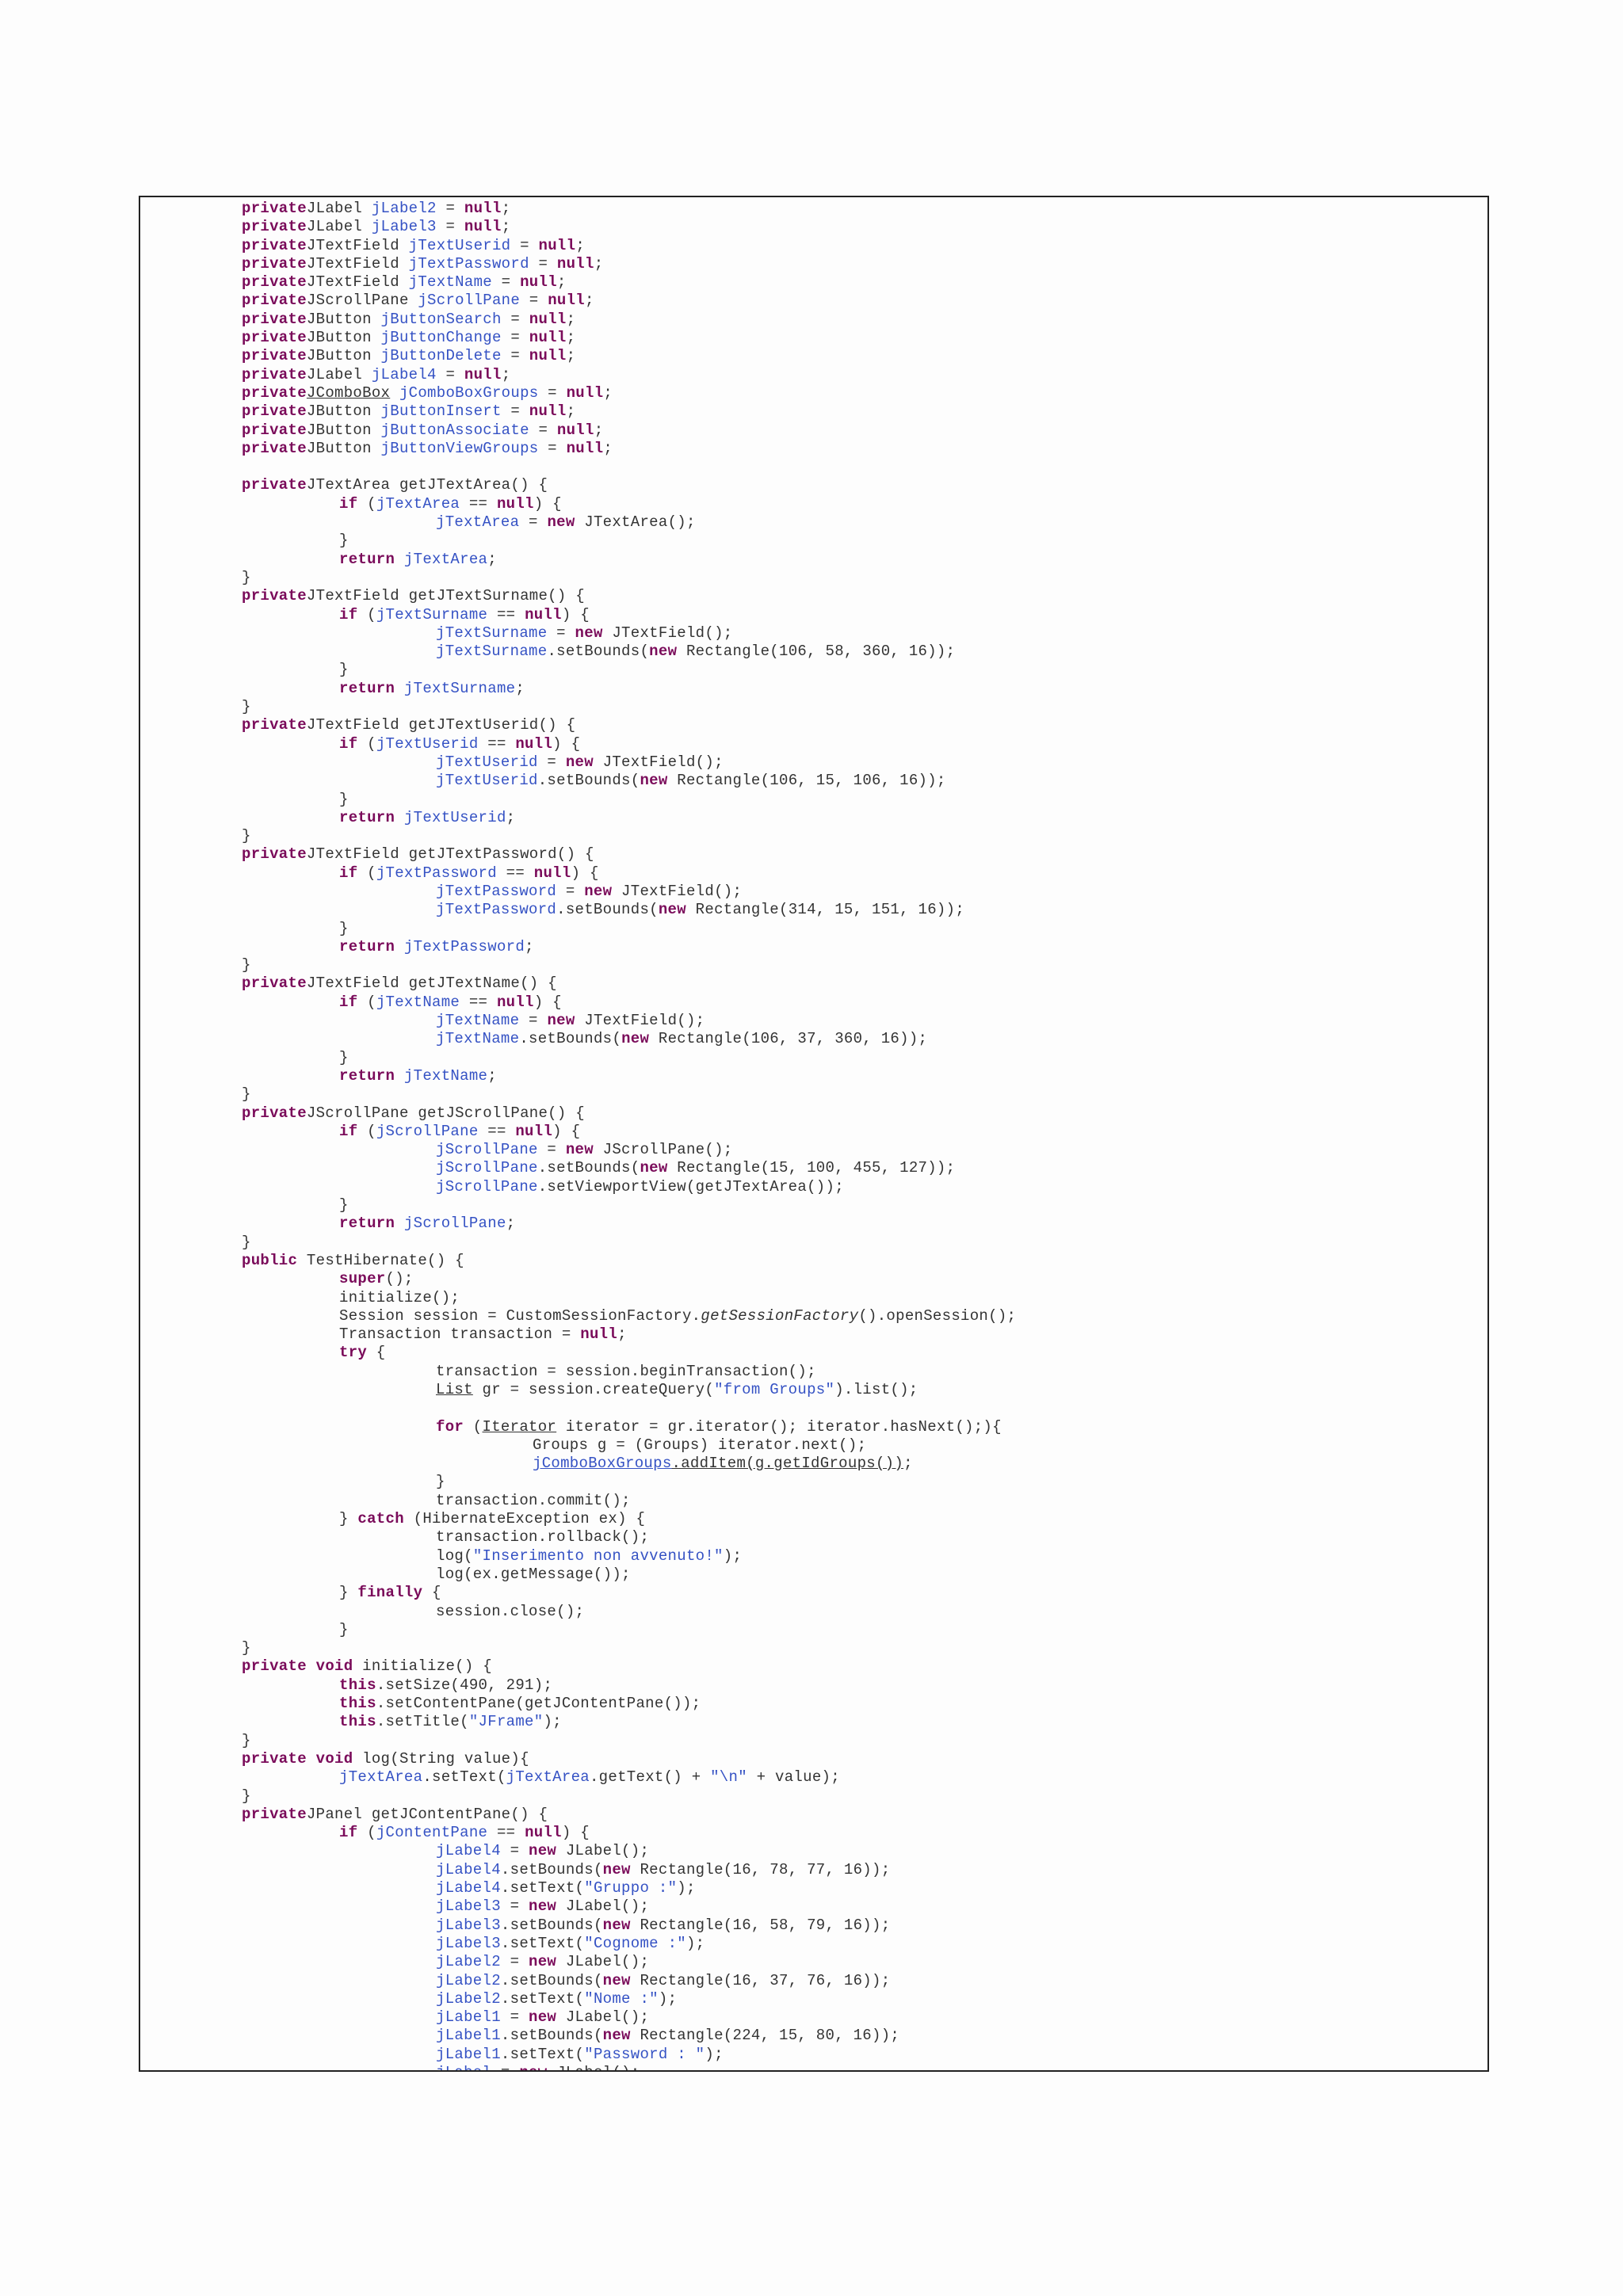  Describe the element at coordinates (813, 596) in the screenshot. I see `code-line: privateJTextField getJTextSurname() {` at that location.